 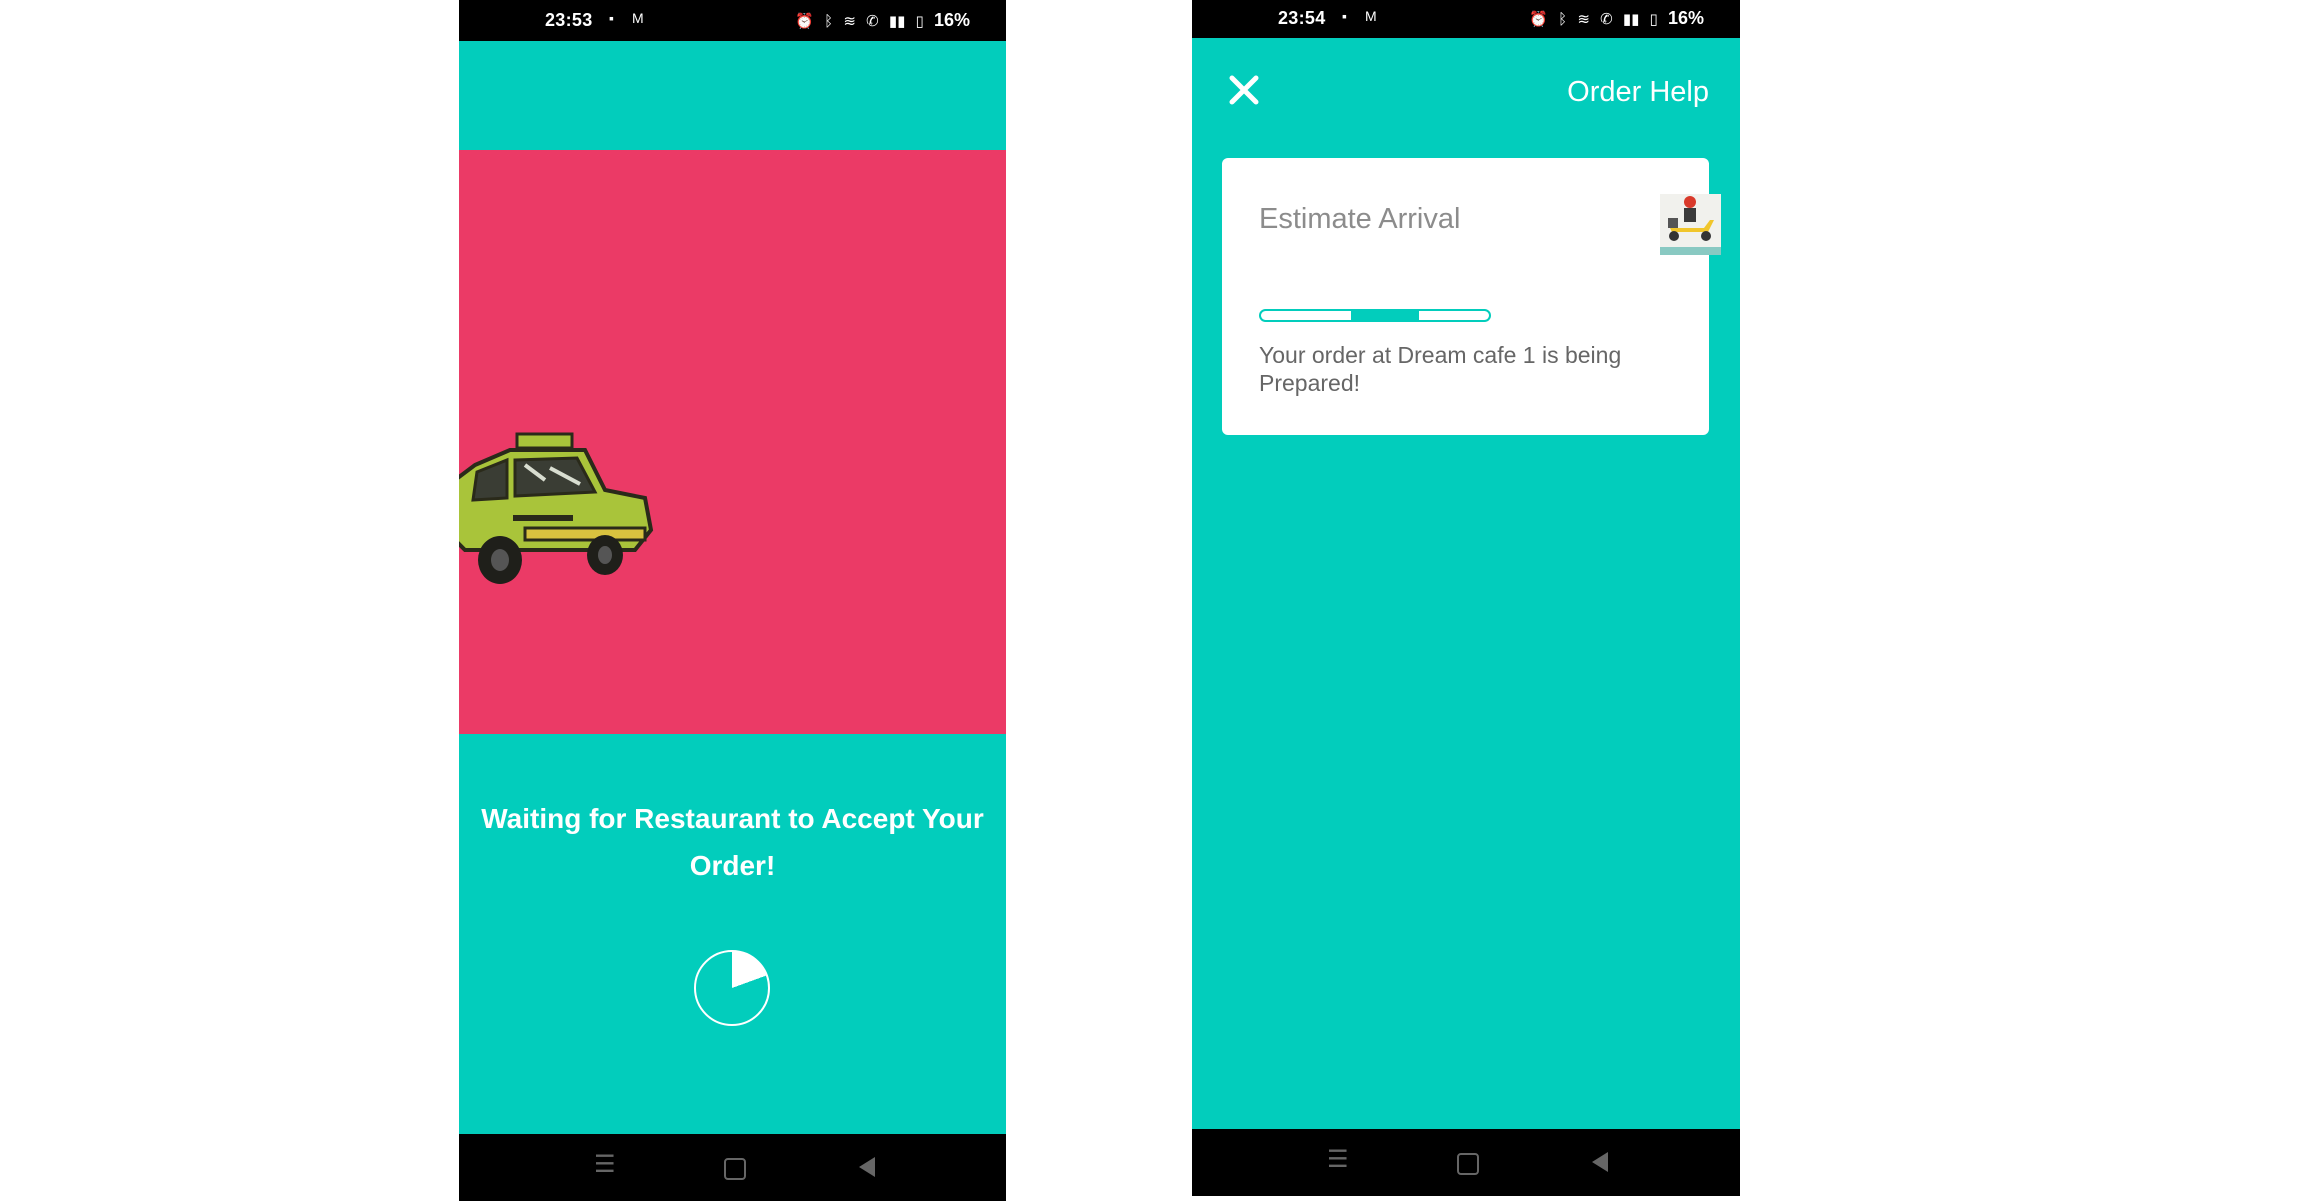 What do you see at coordinates (1385, 315) in the screenshot?
I see `arrival-progress-fill` at bounding box center [1385, 315].